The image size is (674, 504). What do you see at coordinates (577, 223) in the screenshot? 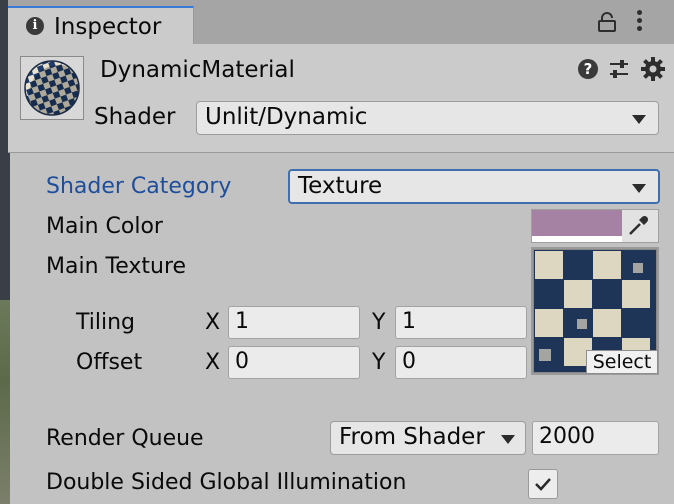
I see `color-swatch-fill` at bounding box center [577, 223].